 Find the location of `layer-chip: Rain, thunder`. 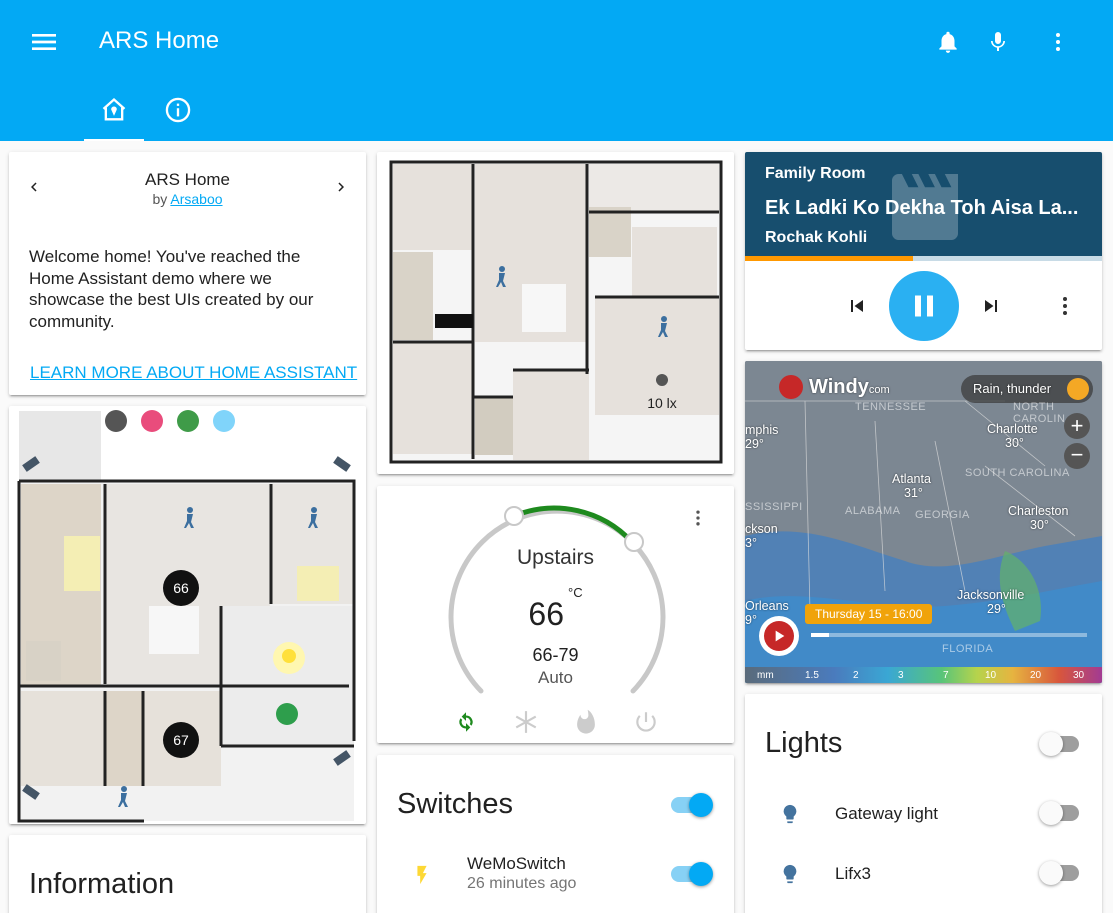

layer-chip: Rain, thunder is located at coordinates (1027, 389).